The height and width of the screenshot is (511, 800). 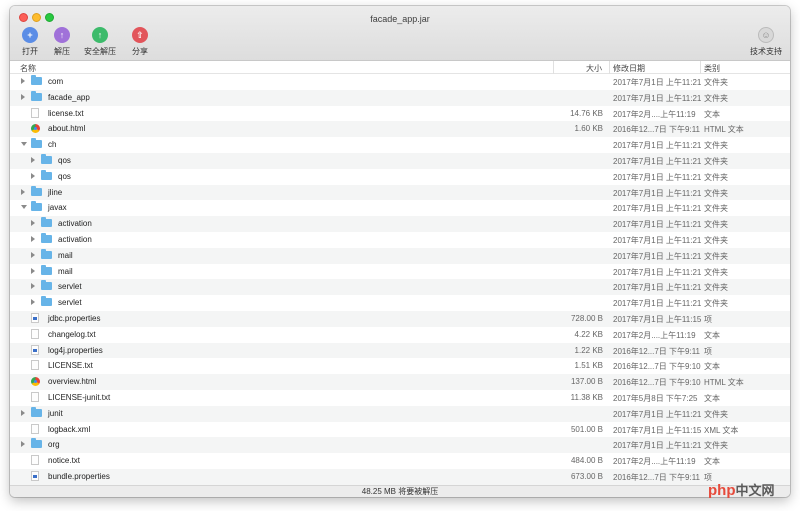 I want to click on file-name: javax, so click(x=57, y=208).